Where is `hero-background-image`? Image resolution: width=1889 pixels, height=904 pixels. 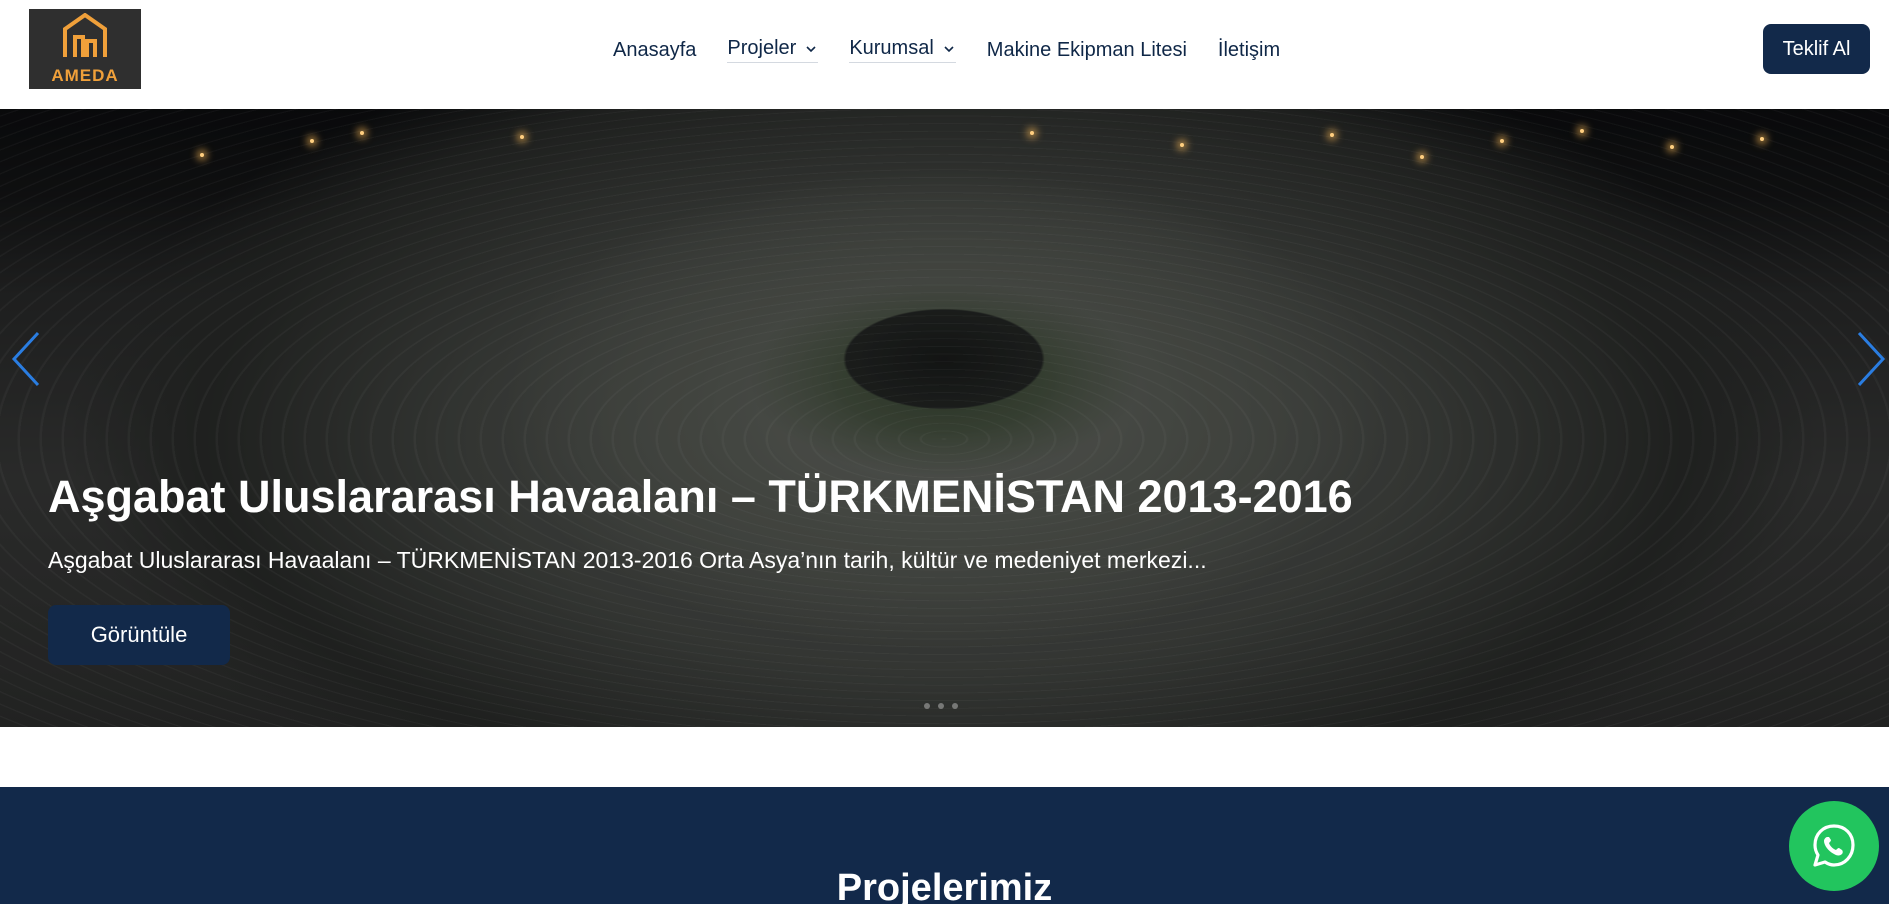 hero-background-image is located at coordinates (944, 169).